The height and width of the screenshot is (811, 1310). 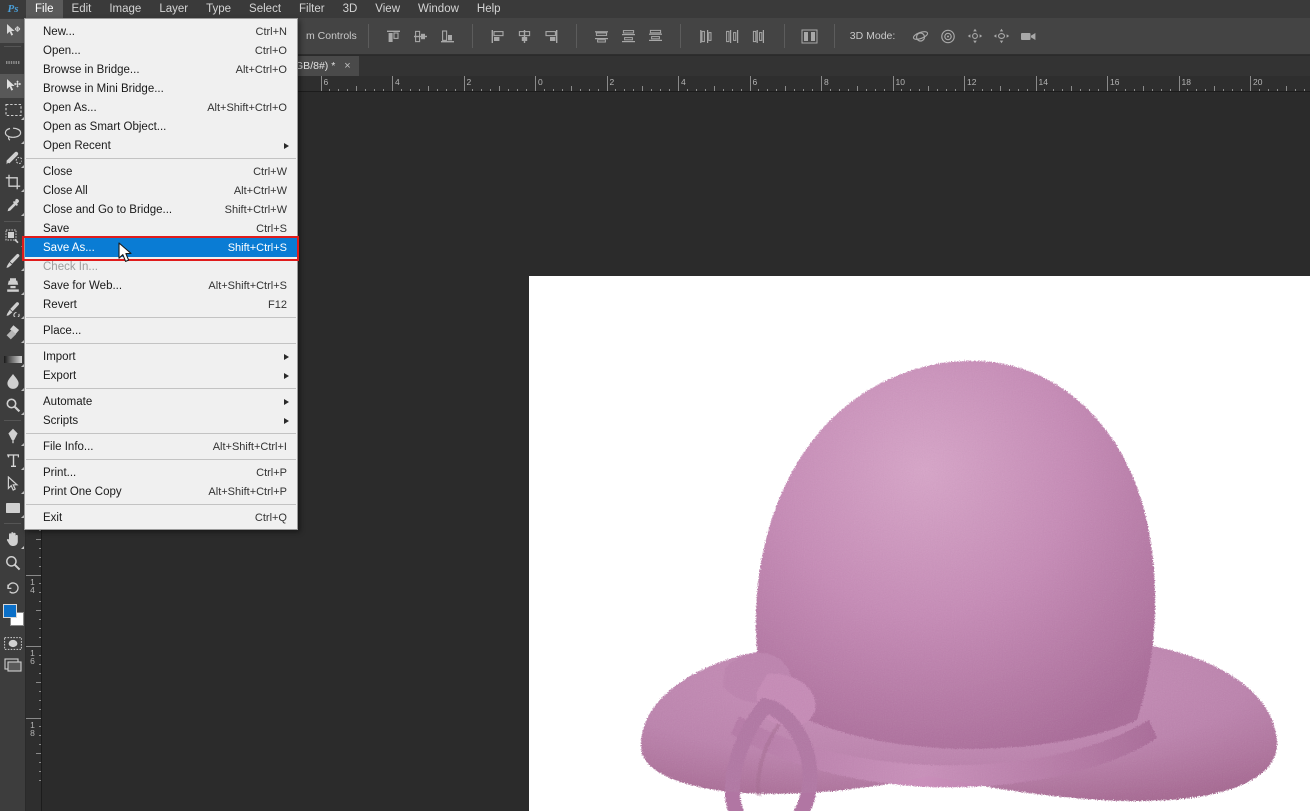 What do you see at coordinates (161, 356) in the screenshot?
I see `menu-item-import: Import` at bounding box center [161, 356].